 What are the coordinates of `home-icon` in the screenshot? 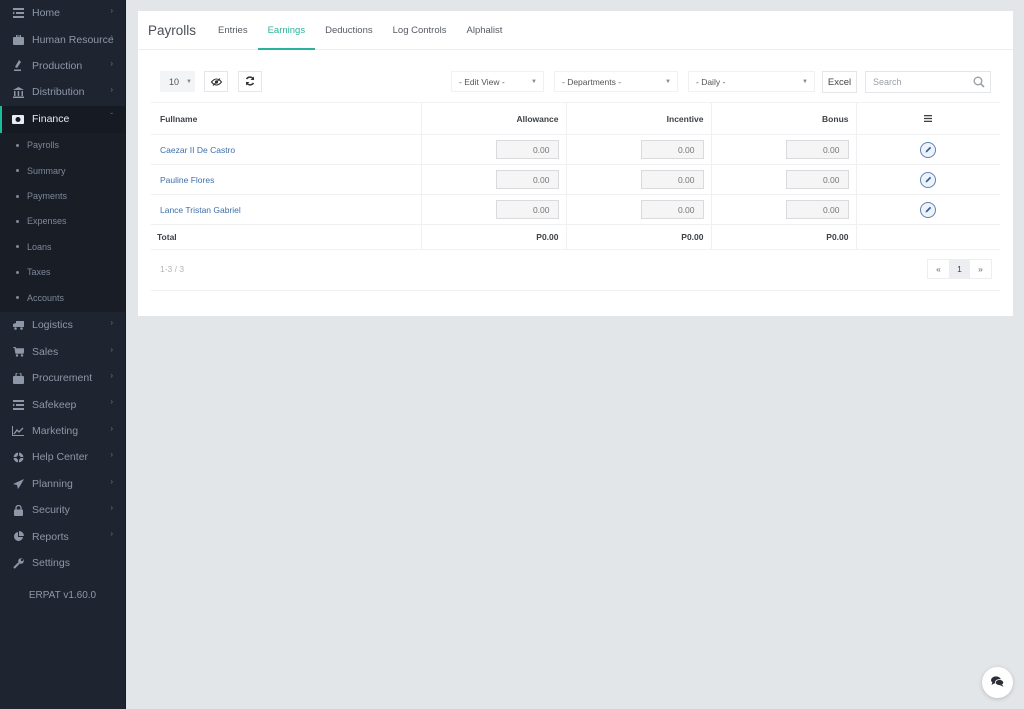 It's located at (18, 13).